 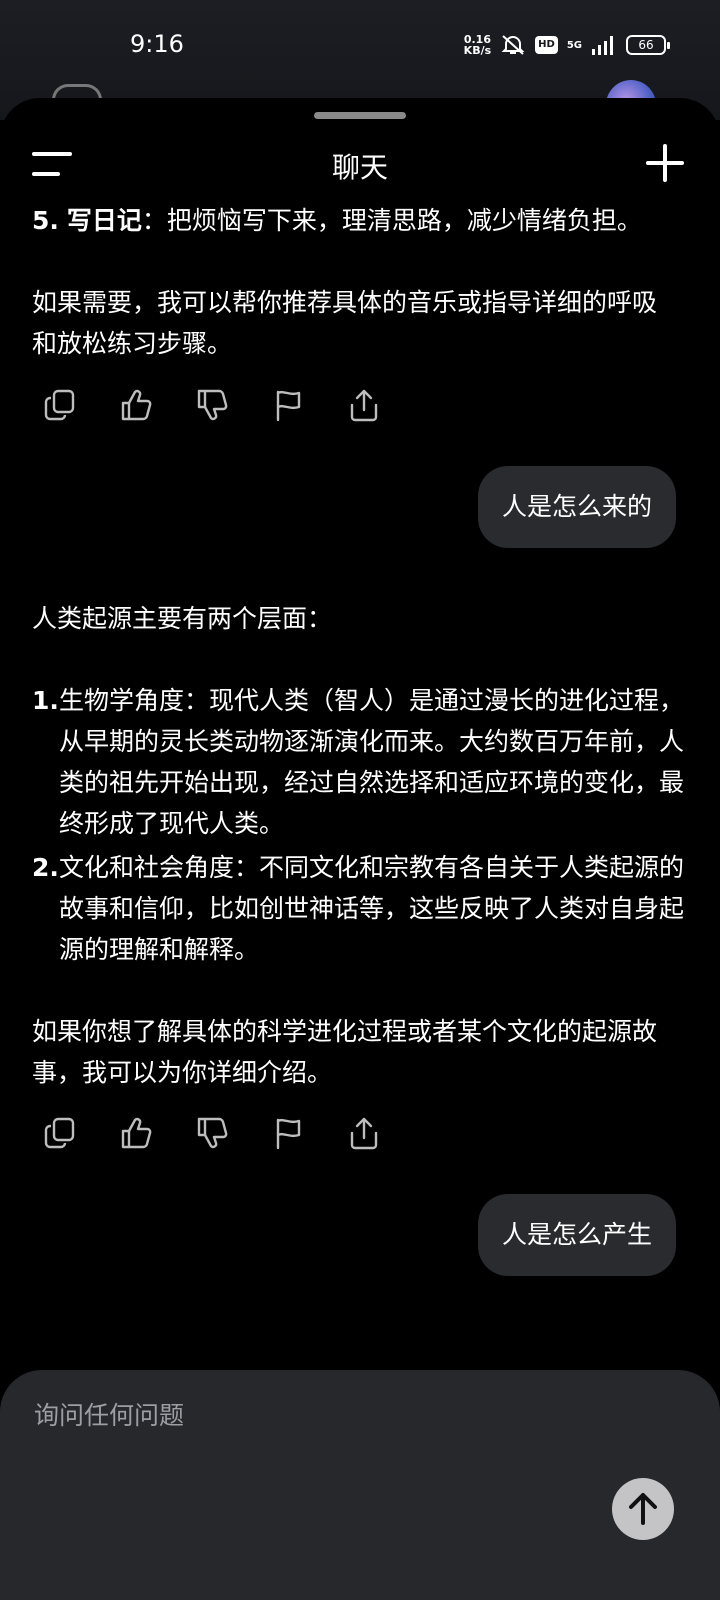 What do you see at coordinates (157, 44) in the screenshot?
I see `status-time: 9:16` at bounding box center [157, 44].